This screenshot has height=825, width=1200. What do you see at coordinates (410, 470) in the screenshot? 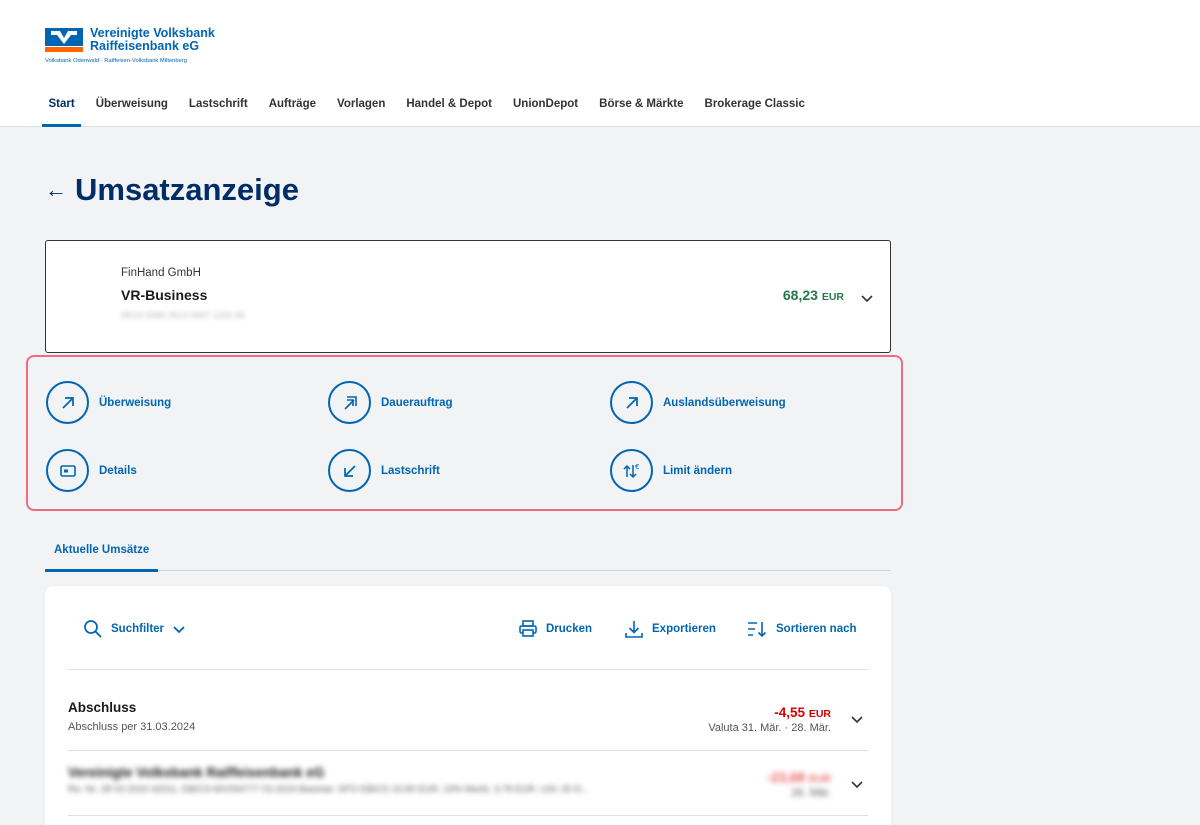
I see `action-label: Lastschrift` at bounding box center [410, 470].